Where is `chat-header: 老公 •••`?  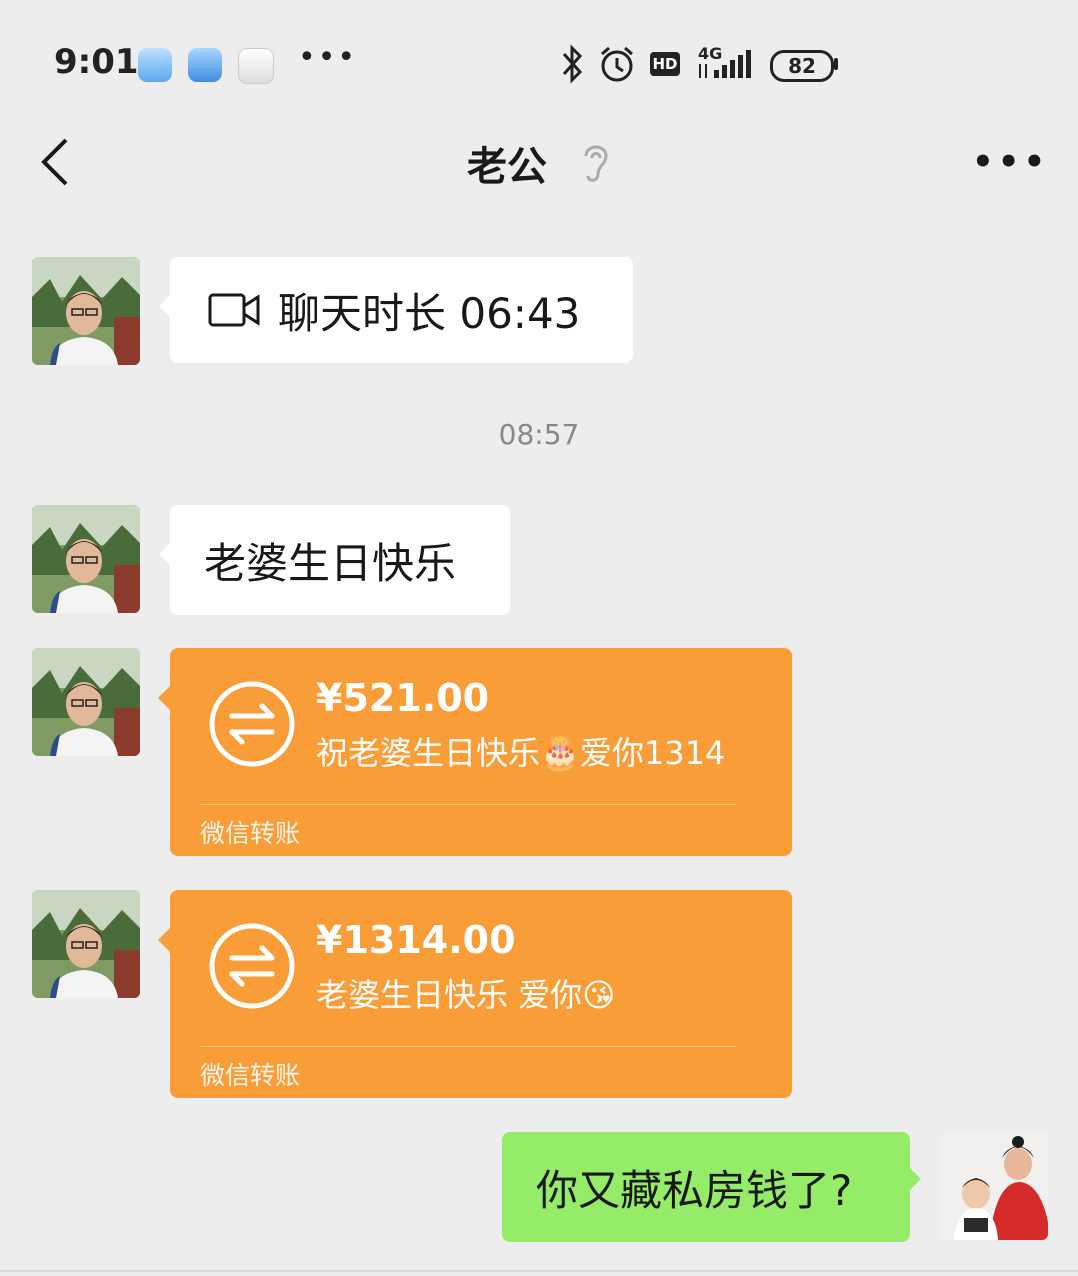 chat-header: 老公 ••• is located at coordinates (539, 162).